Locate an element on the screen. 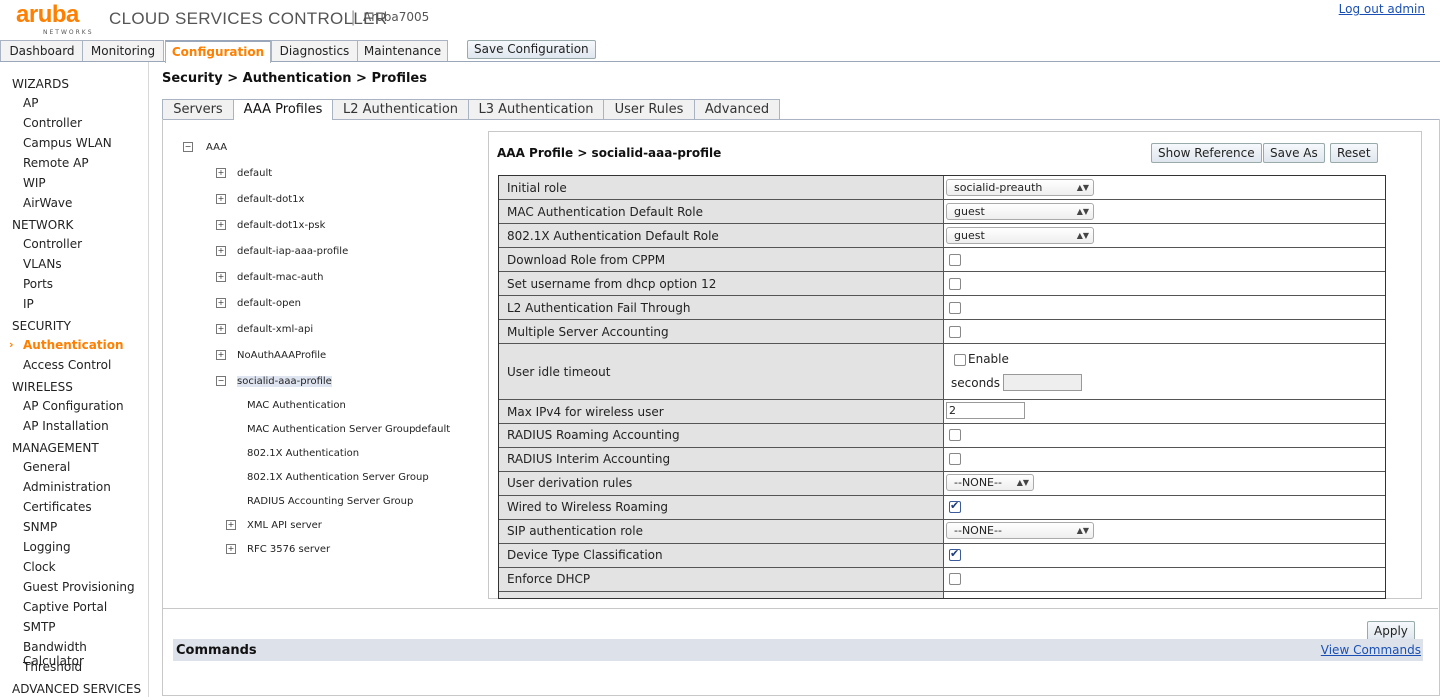 This screenshot has width=1440, height=697. download-role-checkbox is located at coordinates (955, 260).